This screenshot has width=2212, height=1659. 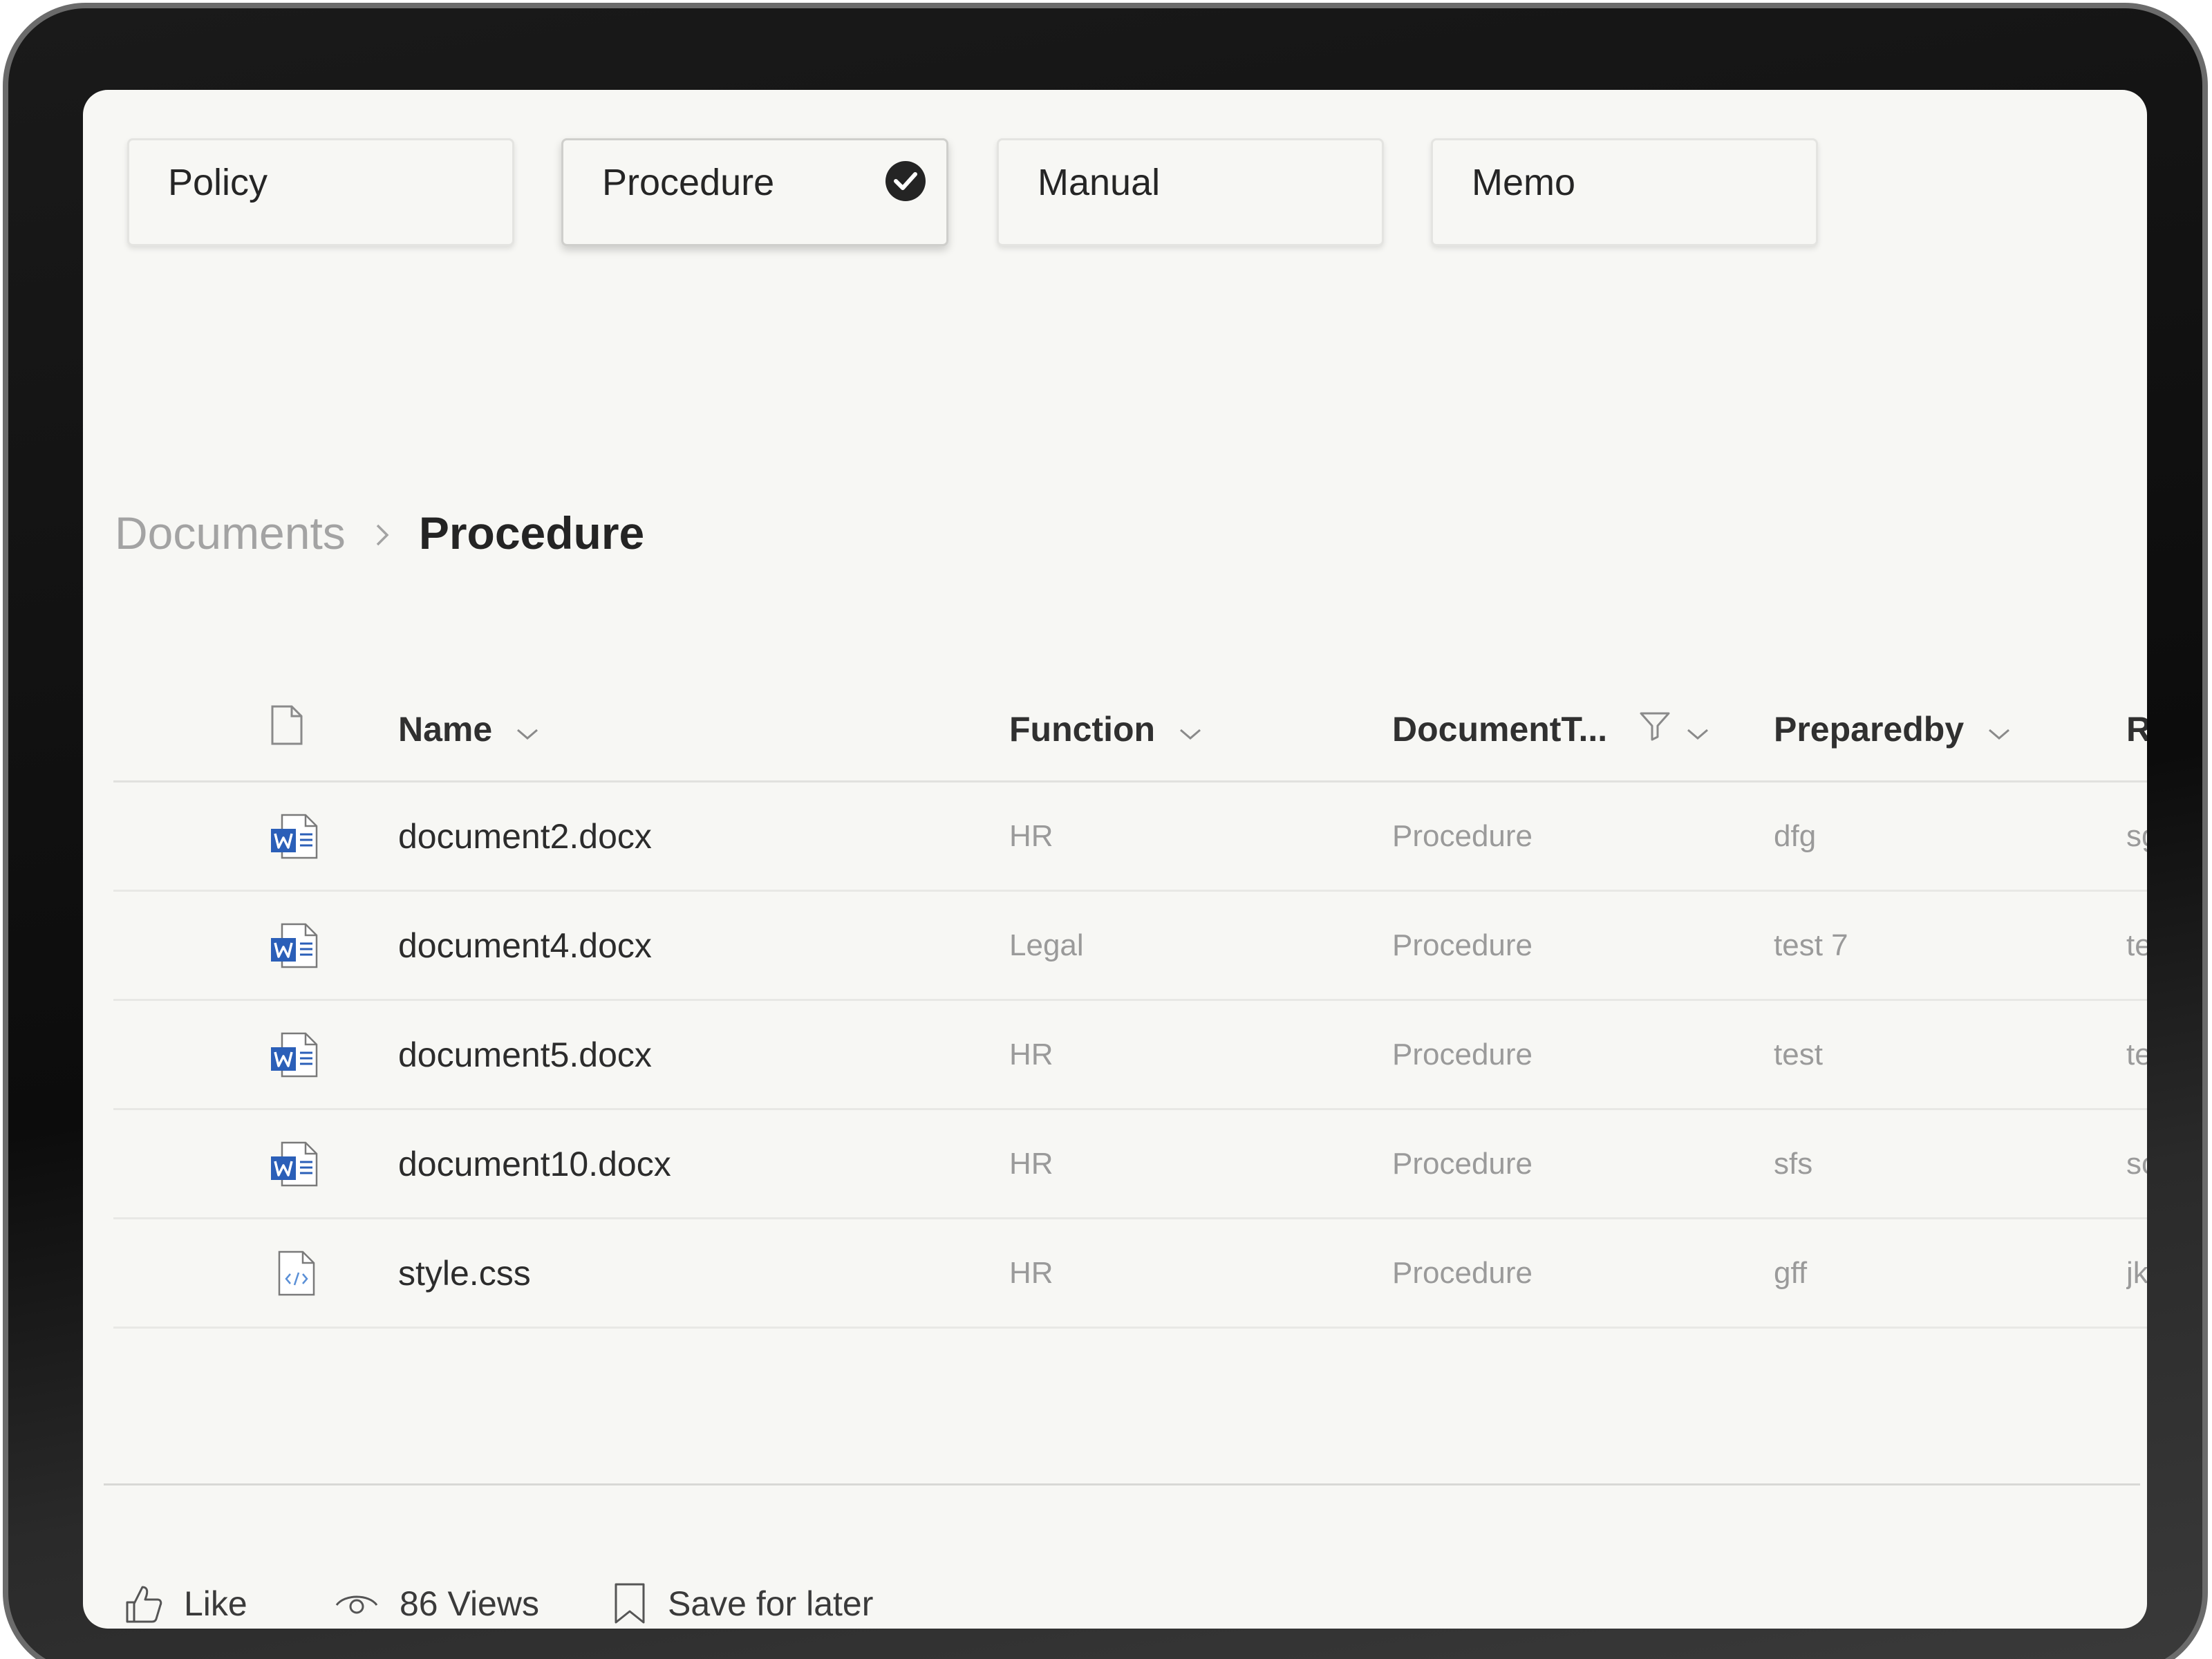 I want to click on table-row: document5.docx HR Procedure test te, so click(x=1130, y=1056).